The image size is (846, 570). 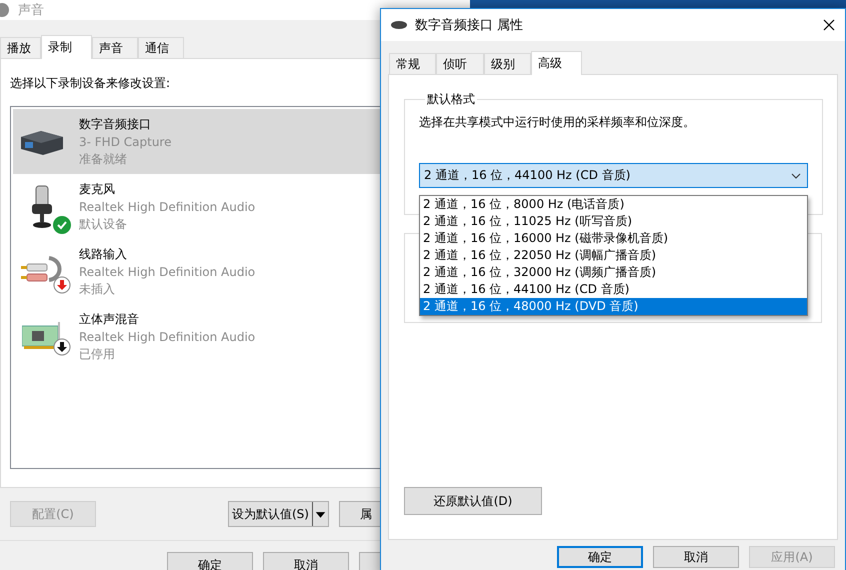 I want to click on device-name: 立体声混音, so click(x=109, y=319).